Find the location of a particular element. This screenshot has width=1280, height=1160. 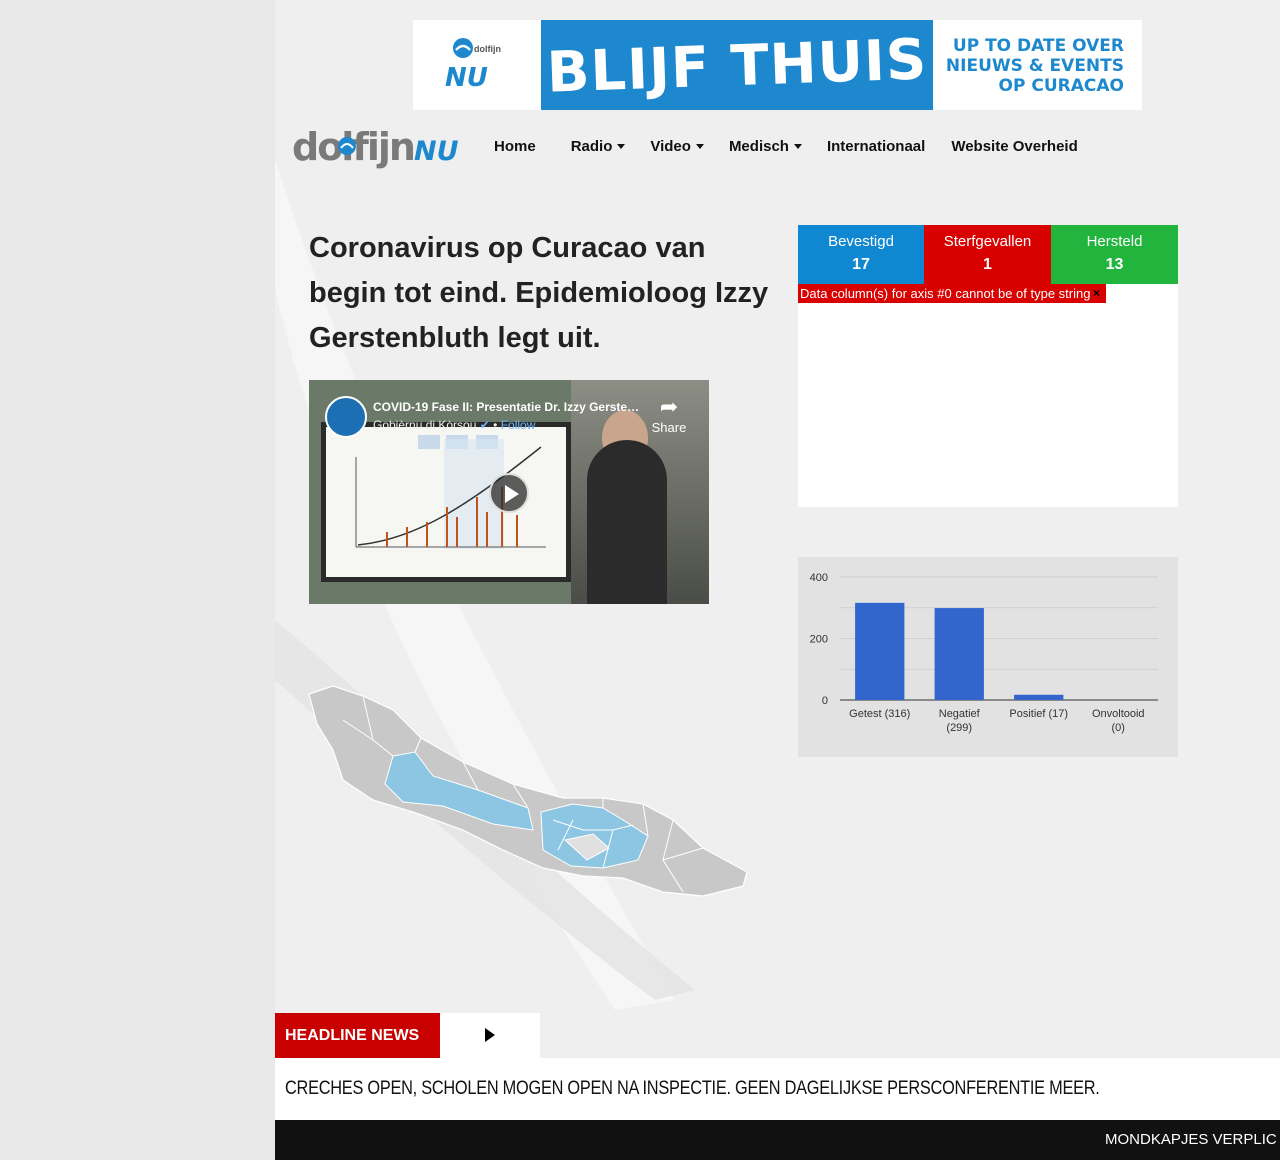

banner-brand-small: dolfijn is located at coordinates (487, 49).